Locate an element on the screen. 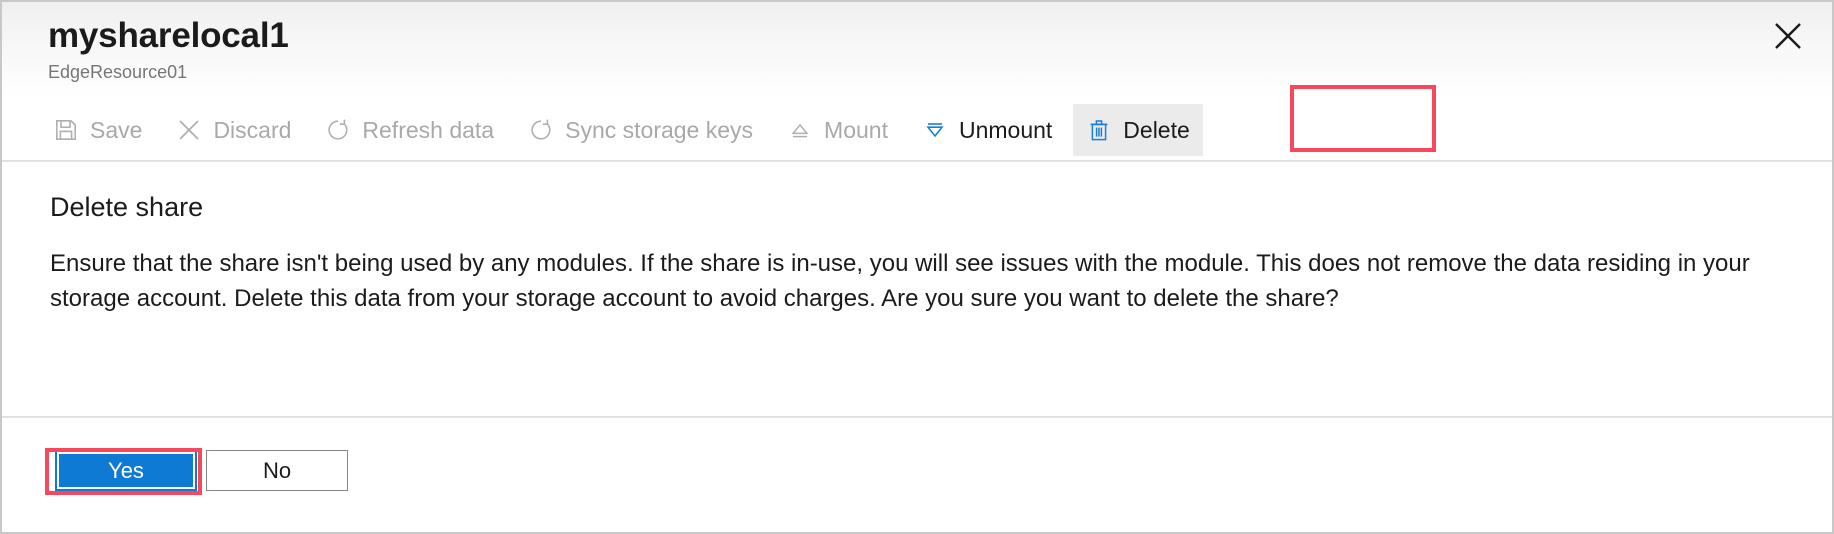 This screenshot has width=1834, height=534. save-button-label: Save is located at coordinates (116, 130).